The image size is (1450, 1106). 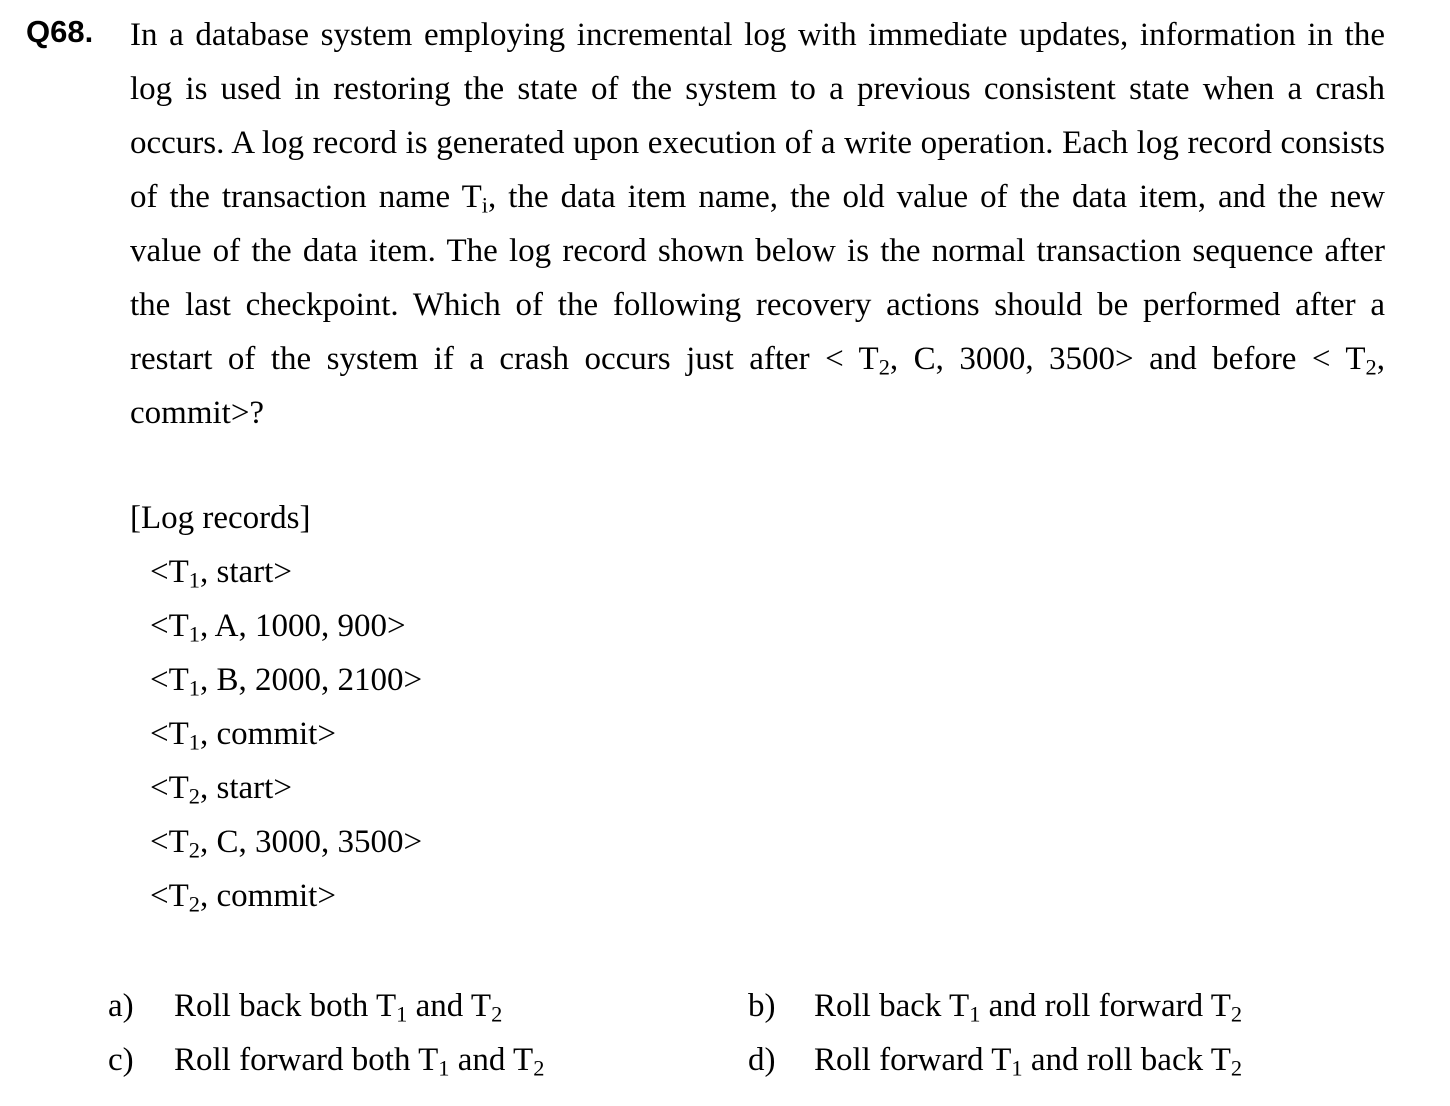 I want to click on log-record-body: , A, 1000, 900>, so click(x=303, y=626).